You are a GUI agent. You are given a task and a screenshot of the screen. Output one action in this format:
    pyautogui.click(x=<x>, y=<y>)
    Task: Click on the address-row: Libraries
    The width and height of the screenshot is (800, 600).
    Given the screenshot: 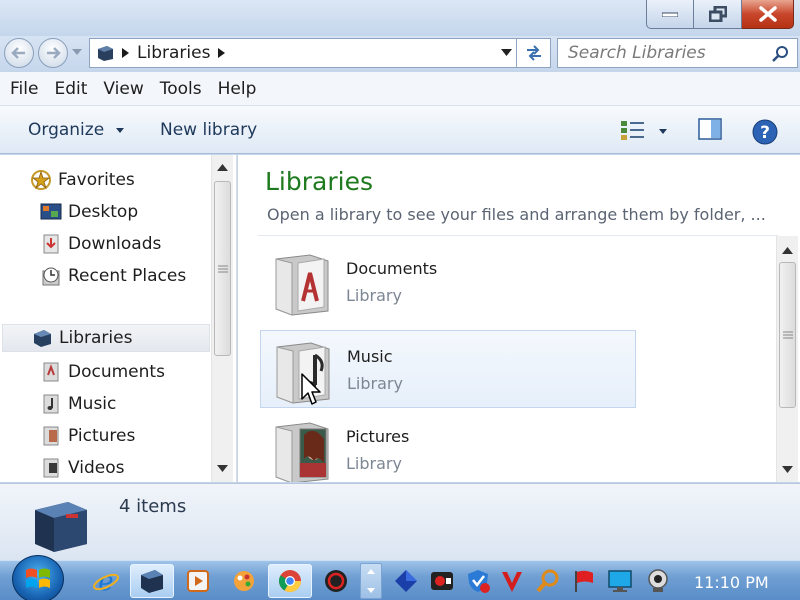 What is the action you would take?
    pyautogui.click(x=400, y=53)
    